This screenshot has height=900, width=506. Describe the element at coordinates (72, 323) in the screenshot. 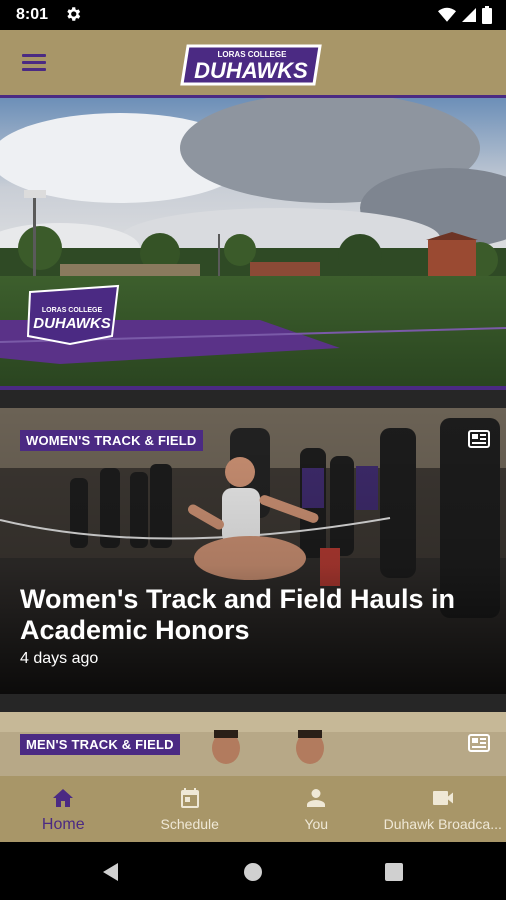

I see `field-logo-line2: DUHAWKS` at that location.